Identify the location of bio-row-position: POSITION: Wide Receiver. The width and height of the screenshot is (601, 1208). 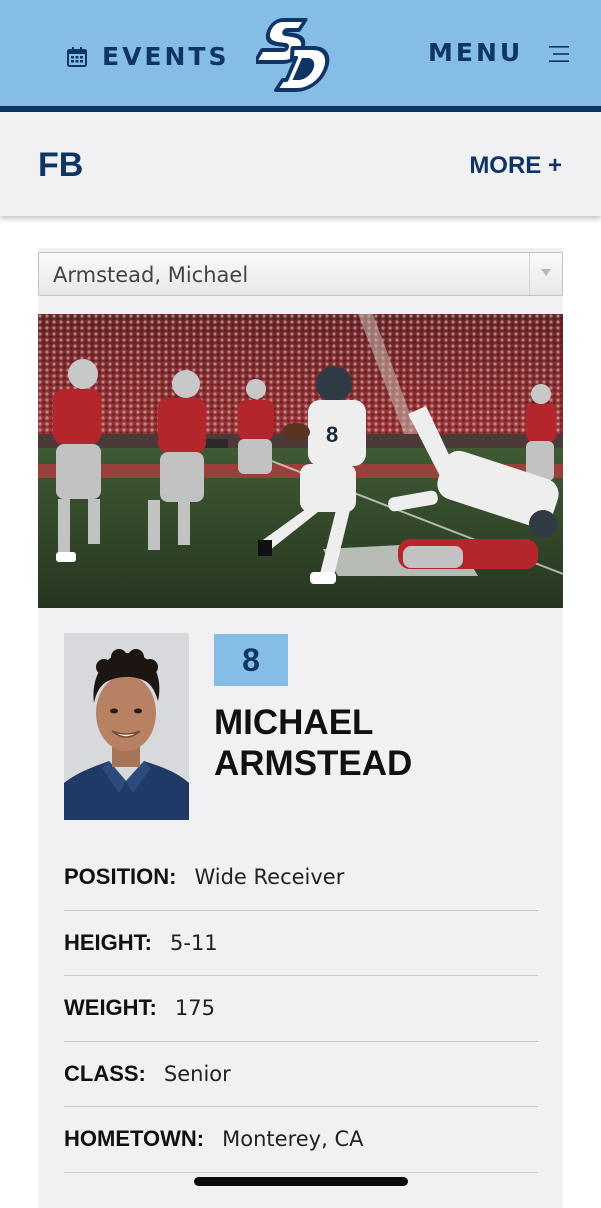
(301, 878).